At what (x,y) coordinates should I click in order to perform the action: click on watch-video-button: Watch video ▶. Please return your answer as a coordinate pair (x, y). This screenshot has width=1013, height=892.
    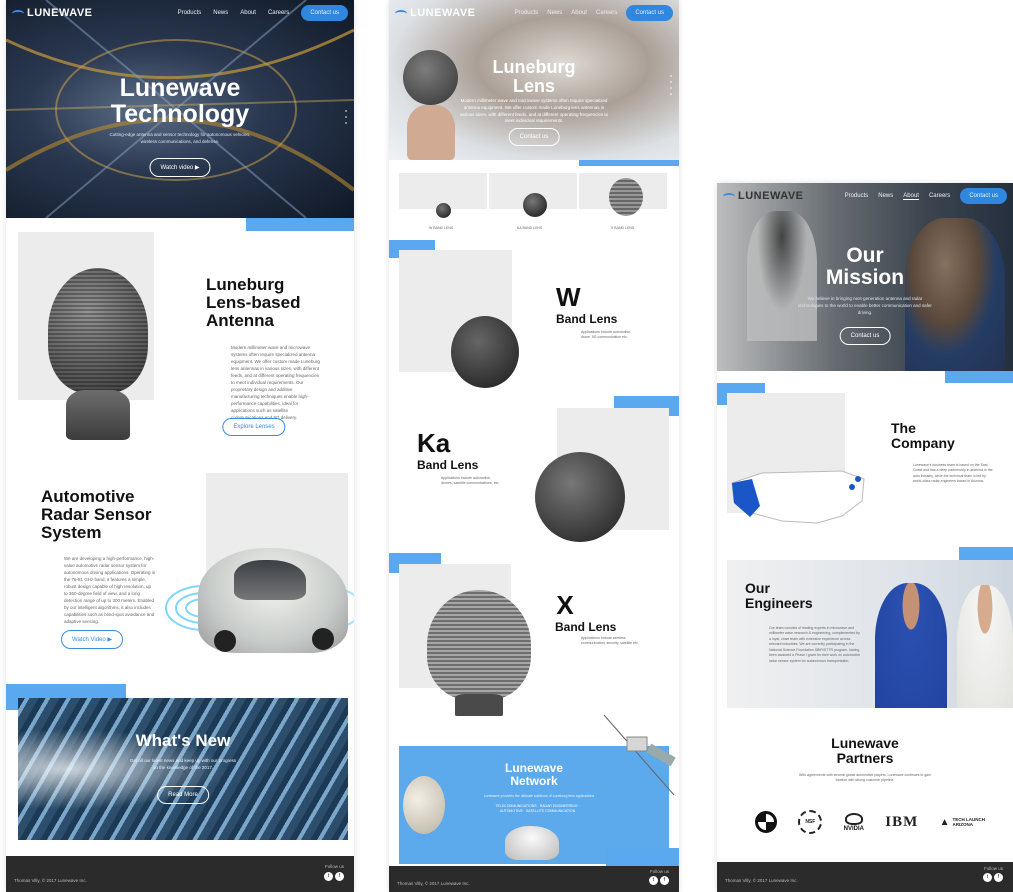
    Looking at the image, I should click on (180, 167).